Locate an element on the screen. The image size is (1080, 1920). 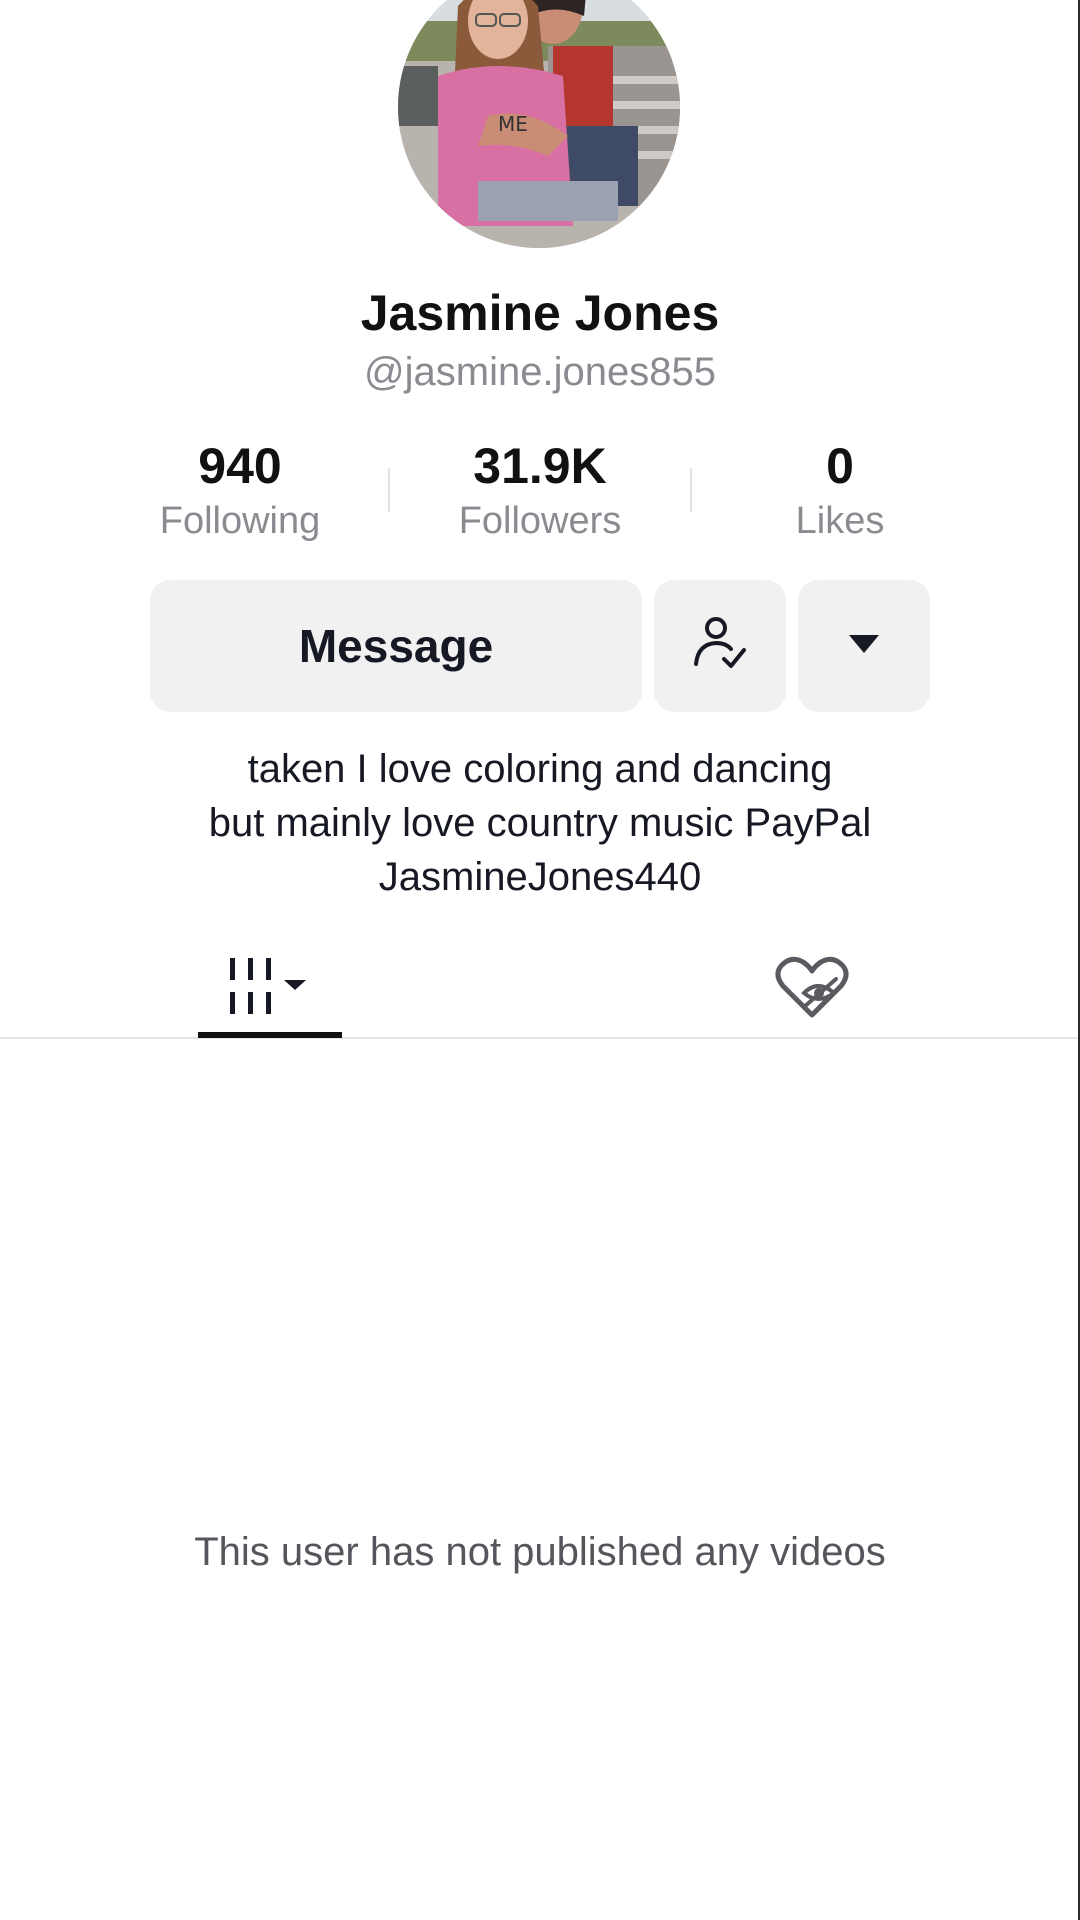
followers-count: 31.9K is located at coordinates (540, 466).